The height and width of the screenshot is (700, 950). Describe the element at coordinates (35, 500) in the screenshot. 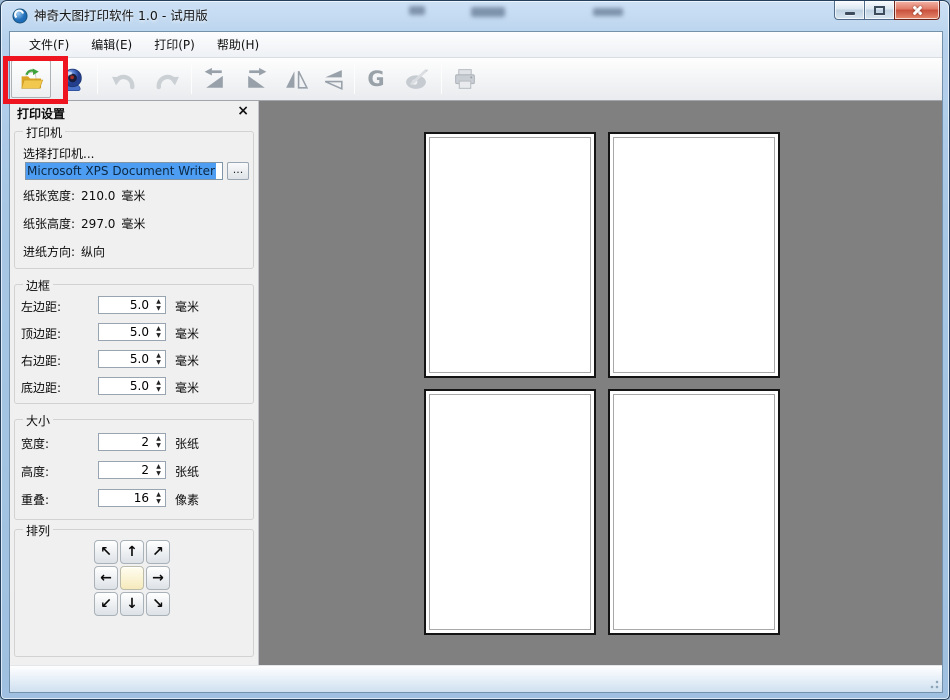

I see `overlap-label: 重叠:` at that location.